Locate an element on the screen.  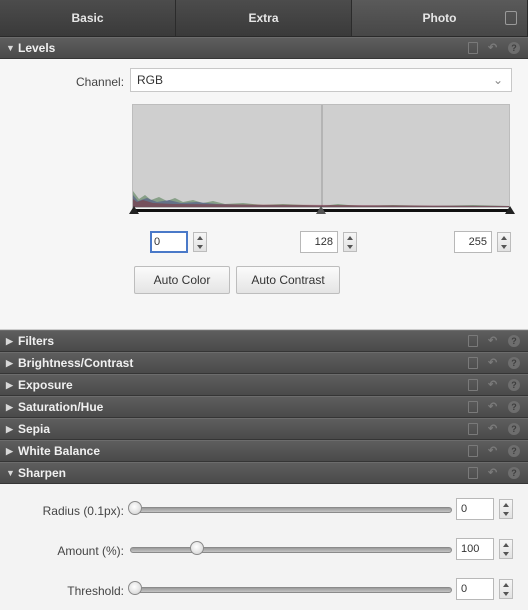
tab-extra-label: Extra is located at coordinates (263, 18).